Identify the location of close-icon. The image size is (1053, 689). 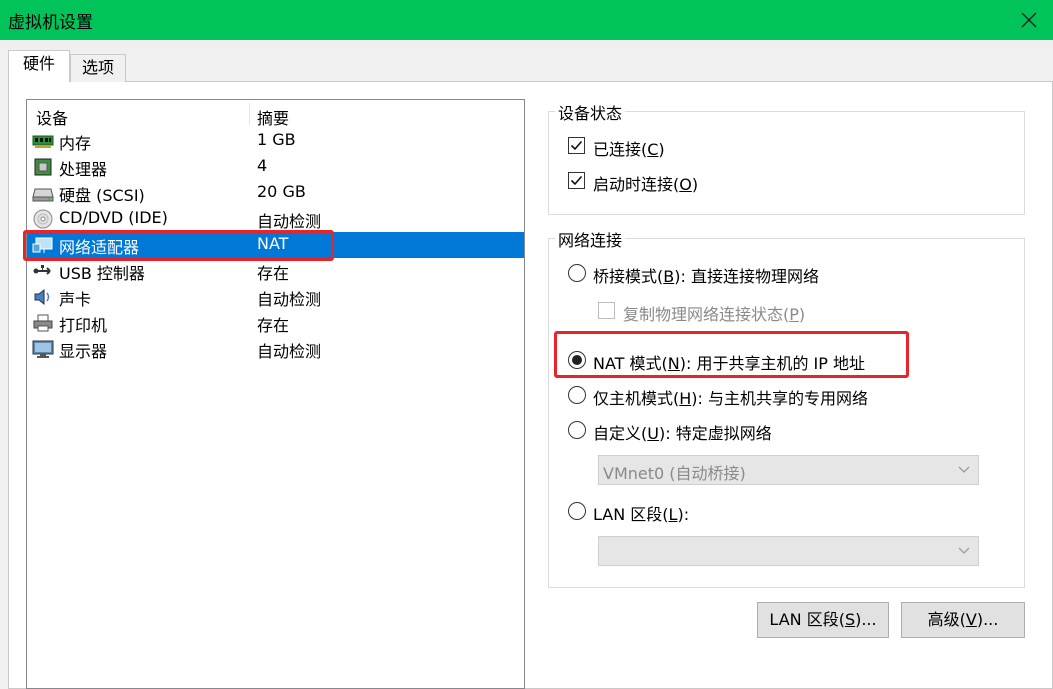
(1029, 20).